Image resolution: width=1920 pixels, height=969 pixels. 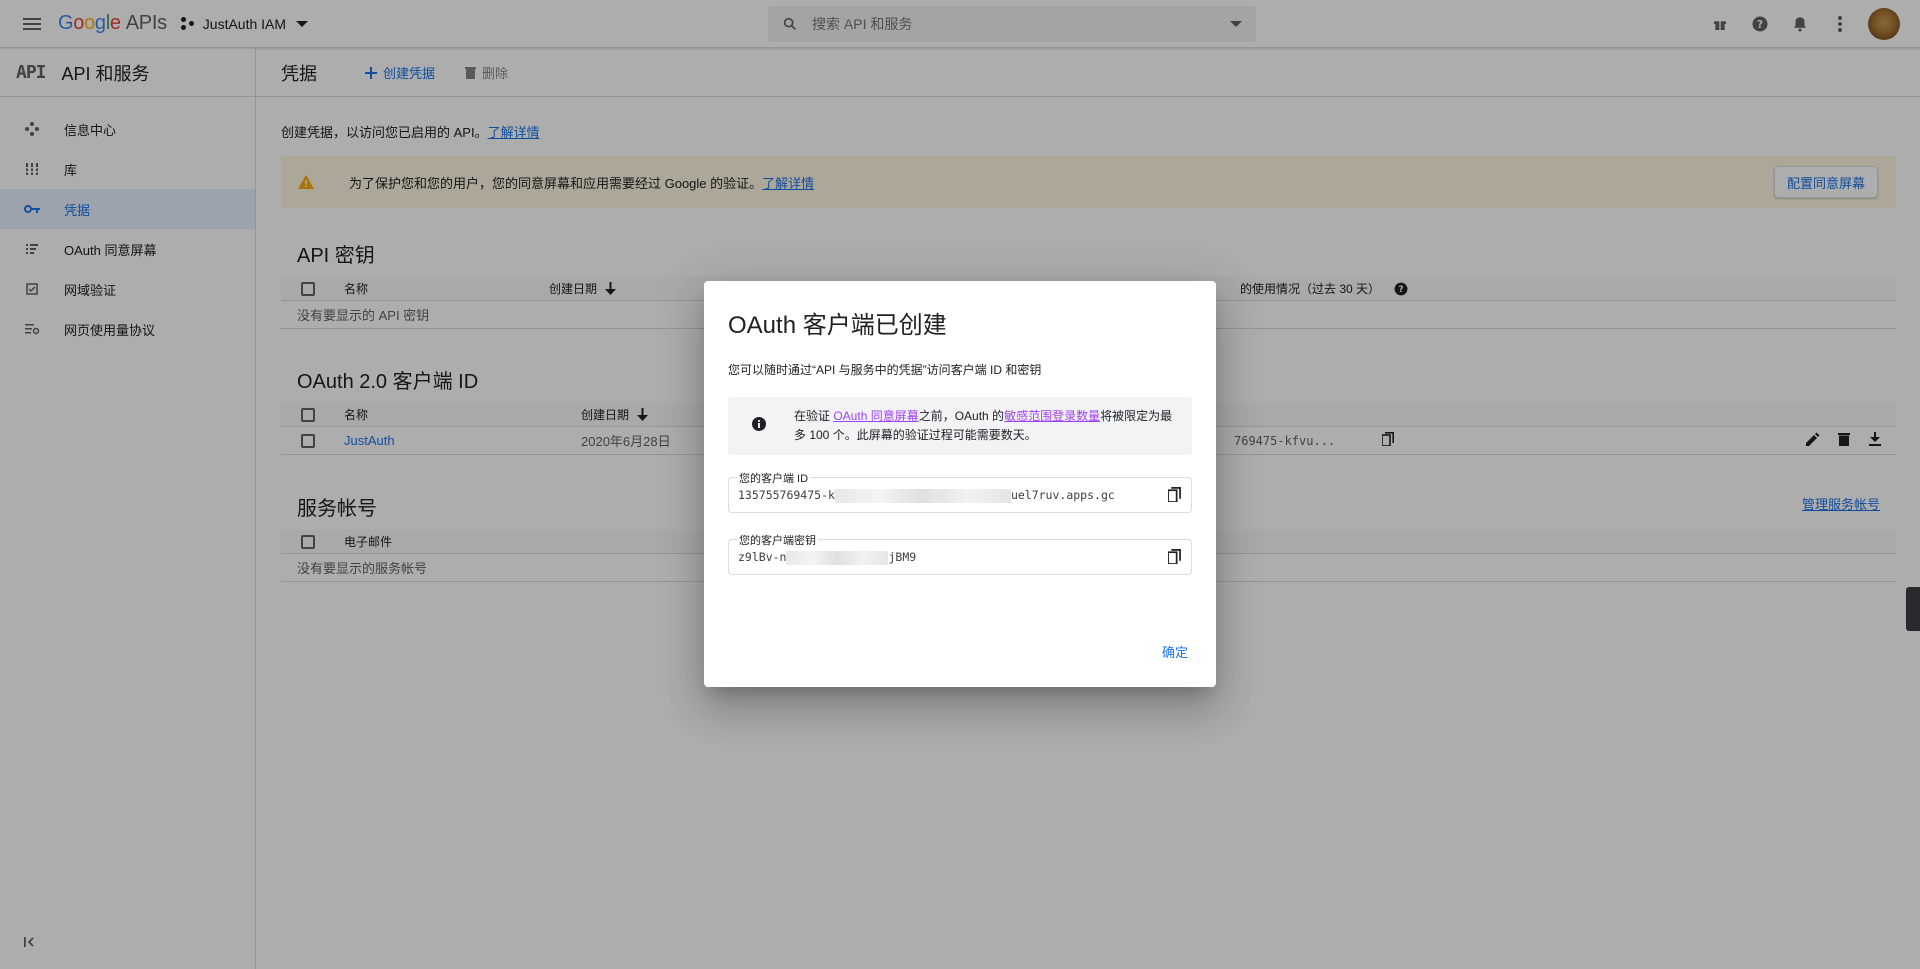 I want to click on sensitive-scope-link: 敏感范围登录数量, so click(x=1052, y=416).